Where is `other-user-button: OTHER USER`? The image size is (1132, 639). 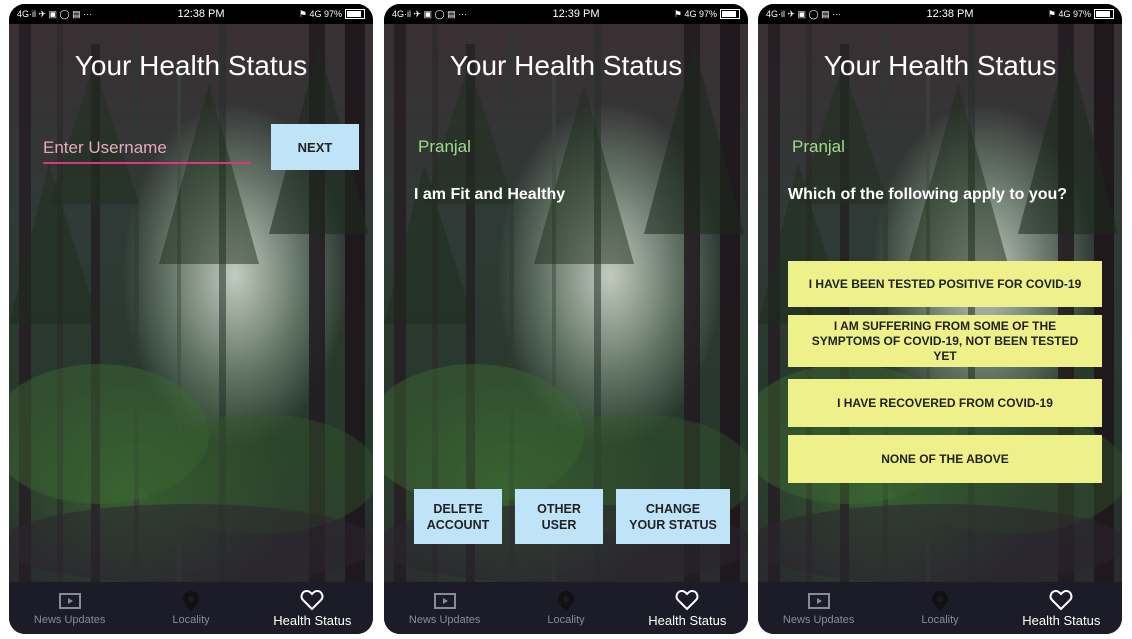 other-user-button: OTHER USER is located at coordinates (559, 516).